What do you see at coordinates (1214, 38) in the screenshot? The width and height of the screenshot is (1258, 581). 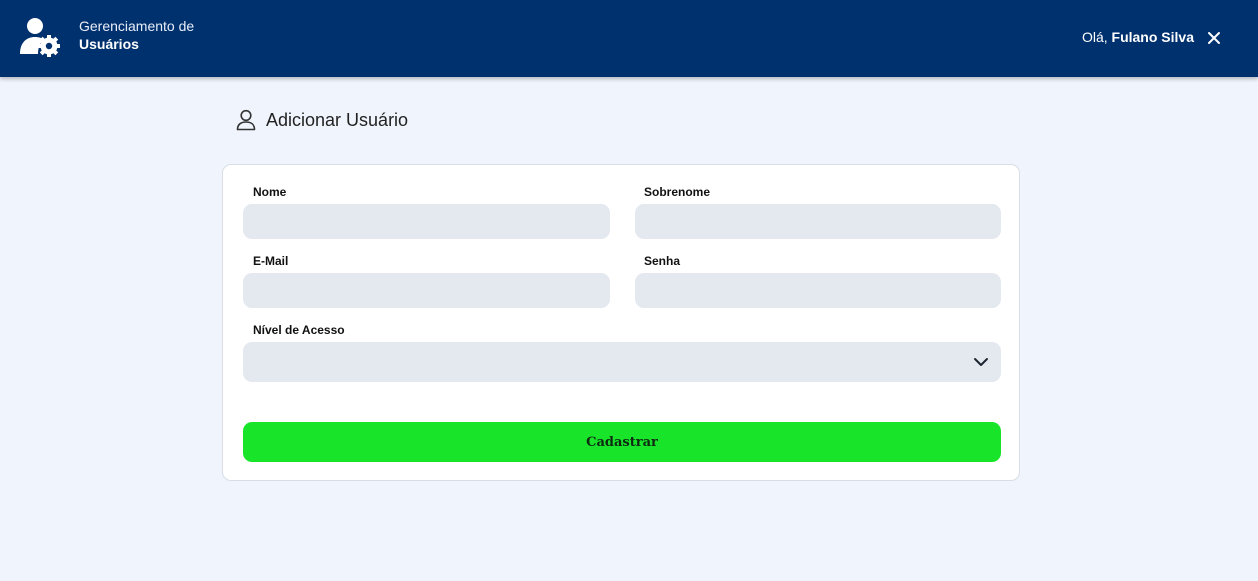 I see `close-icon` at bounding box center [1214, 38].